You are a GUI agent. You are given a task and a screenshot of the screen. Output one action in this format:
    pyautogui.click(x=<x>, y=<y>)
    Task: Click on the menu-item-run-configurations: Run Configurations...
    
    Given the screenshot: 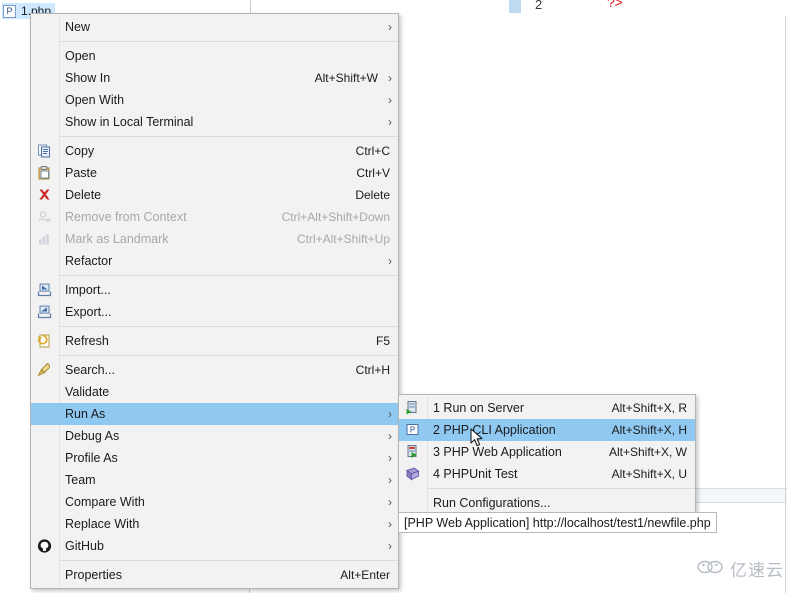 What is the action you would take?
    pyautogui.click(x=547, y=503)
    